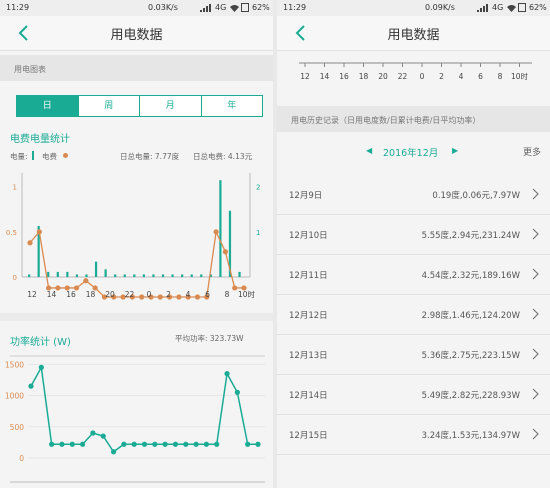 The width and height of the screenshot is (550, 488). Describe the element at coordinates (168, 294) in the screenshot. I see `x-tick-label: 2` at that location.